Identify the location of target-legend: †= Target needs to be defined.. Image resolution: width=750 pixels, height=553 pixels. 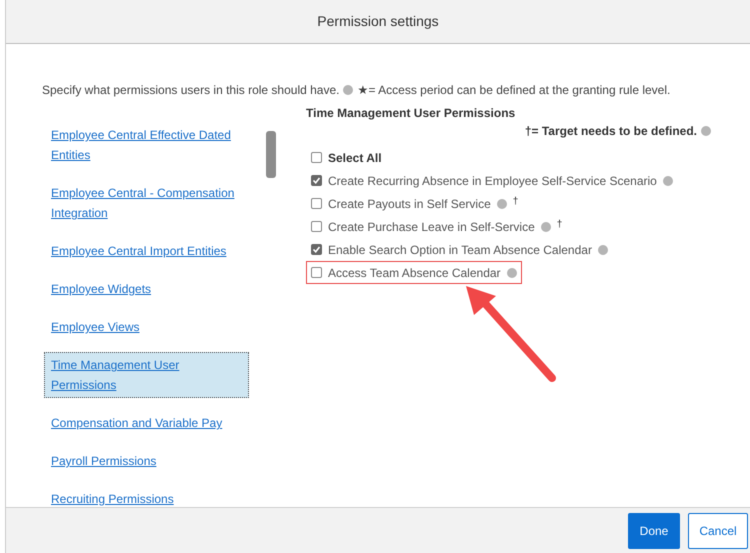
(610, 131).